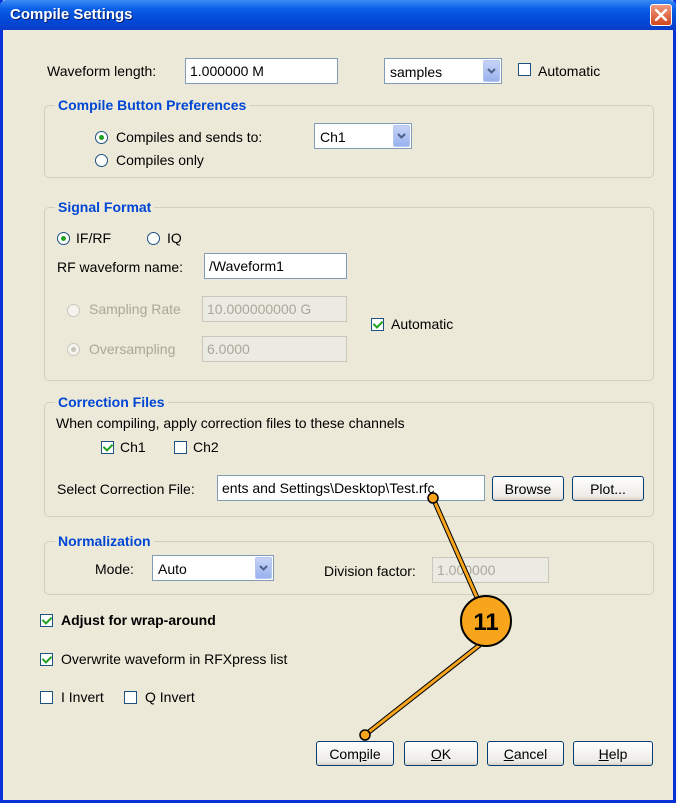  I want to click on callout-leader-lines: 11, so click(435, 616).